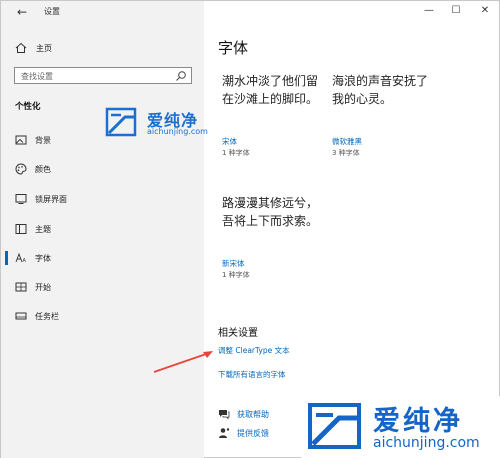 The width and height of the screenshot is (500, 458). Describe the element at coordinates (47, 316) in the screenshot. I see `sidebar-item-label: 任务栏` at that location.